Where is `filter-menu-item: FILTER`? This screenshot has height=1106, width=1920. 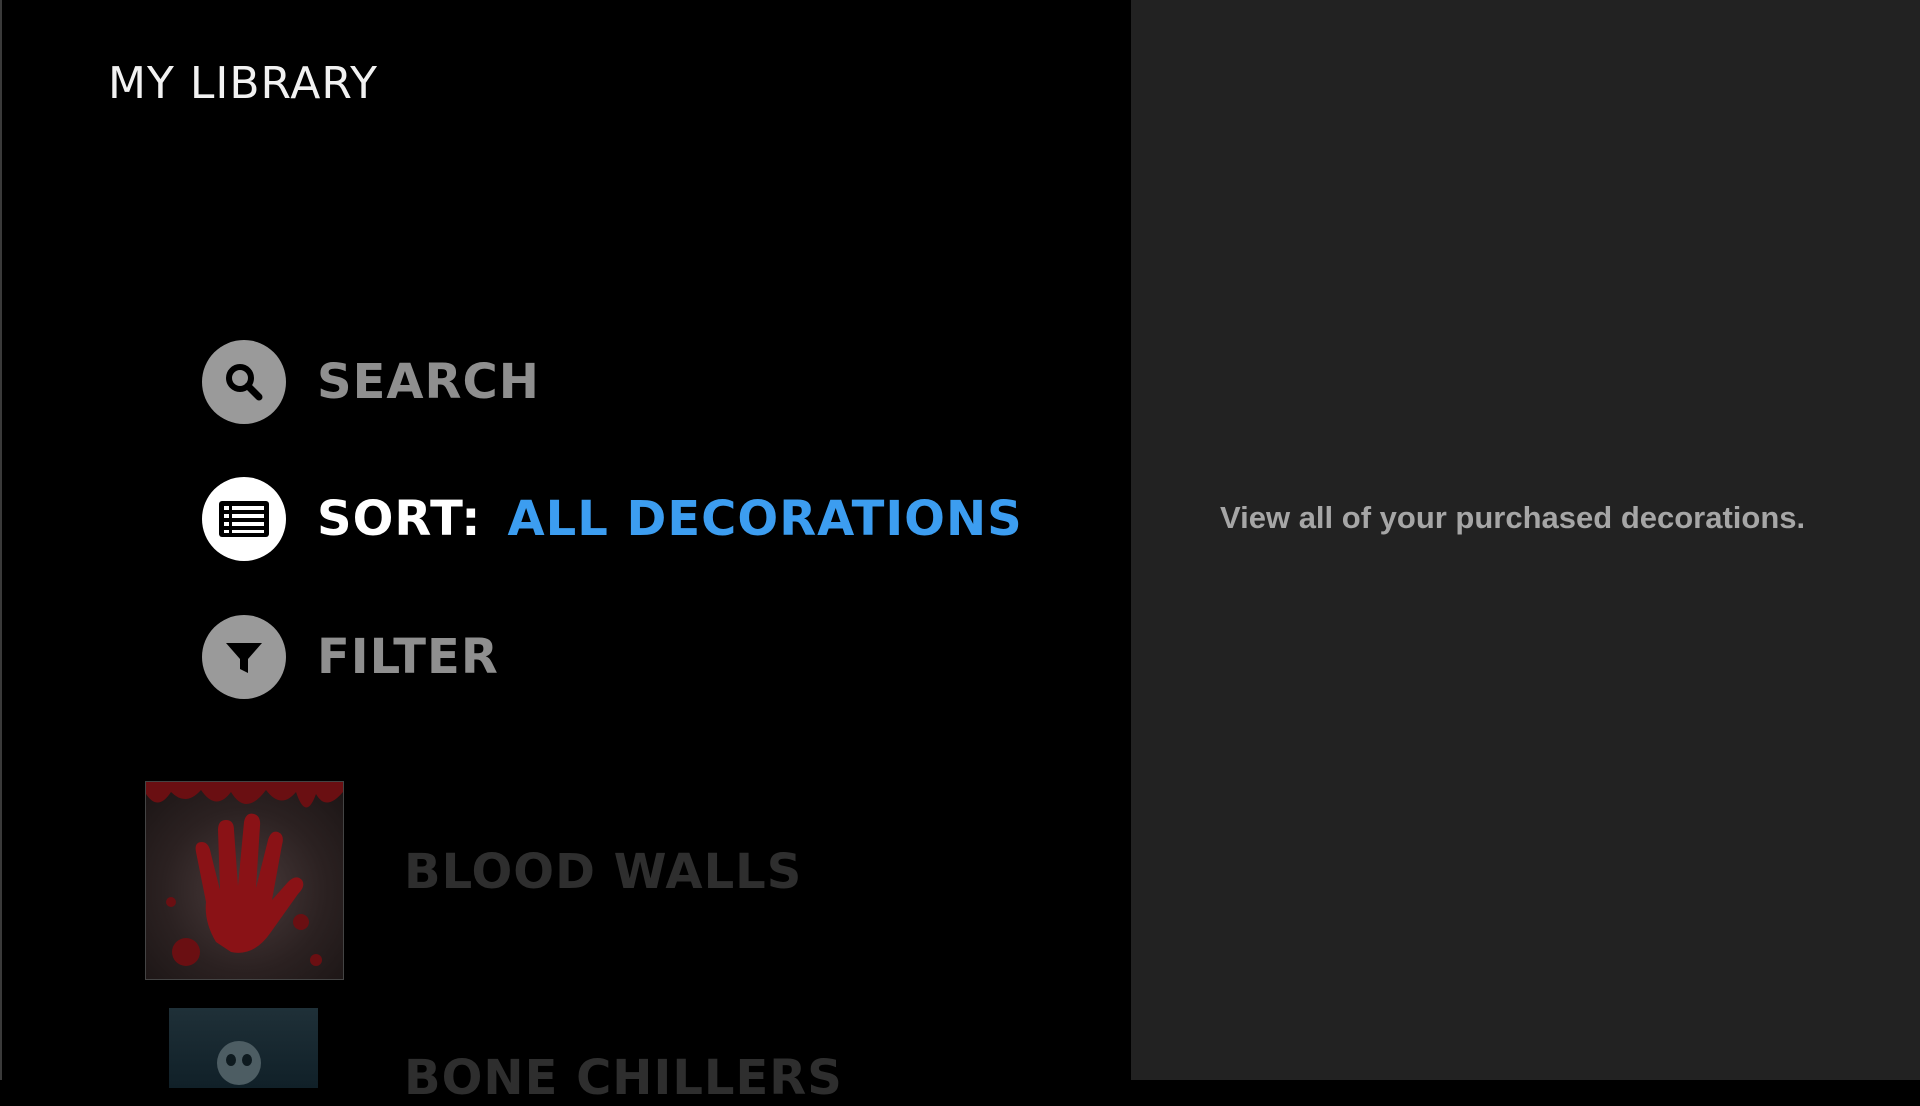
filter-menu-item: FILTER is located at coordinates (350, 657).